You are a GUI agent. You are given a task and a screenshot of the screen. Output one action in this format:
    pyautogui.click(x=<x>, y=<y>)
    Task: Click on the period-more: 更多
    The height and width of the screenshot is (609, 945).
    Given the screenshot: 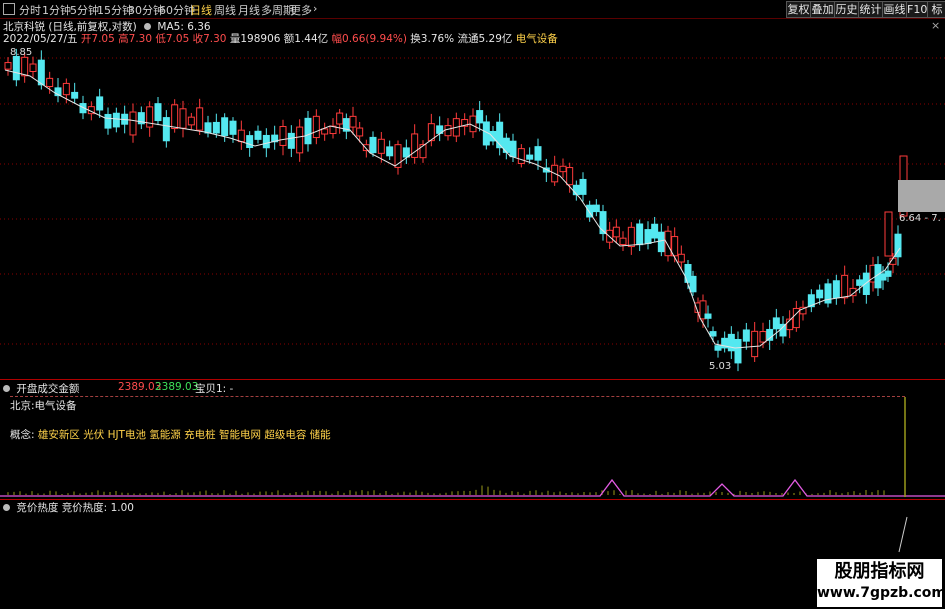 What is the action you would take?
    pyautogui.click(x=301, y=10)
    